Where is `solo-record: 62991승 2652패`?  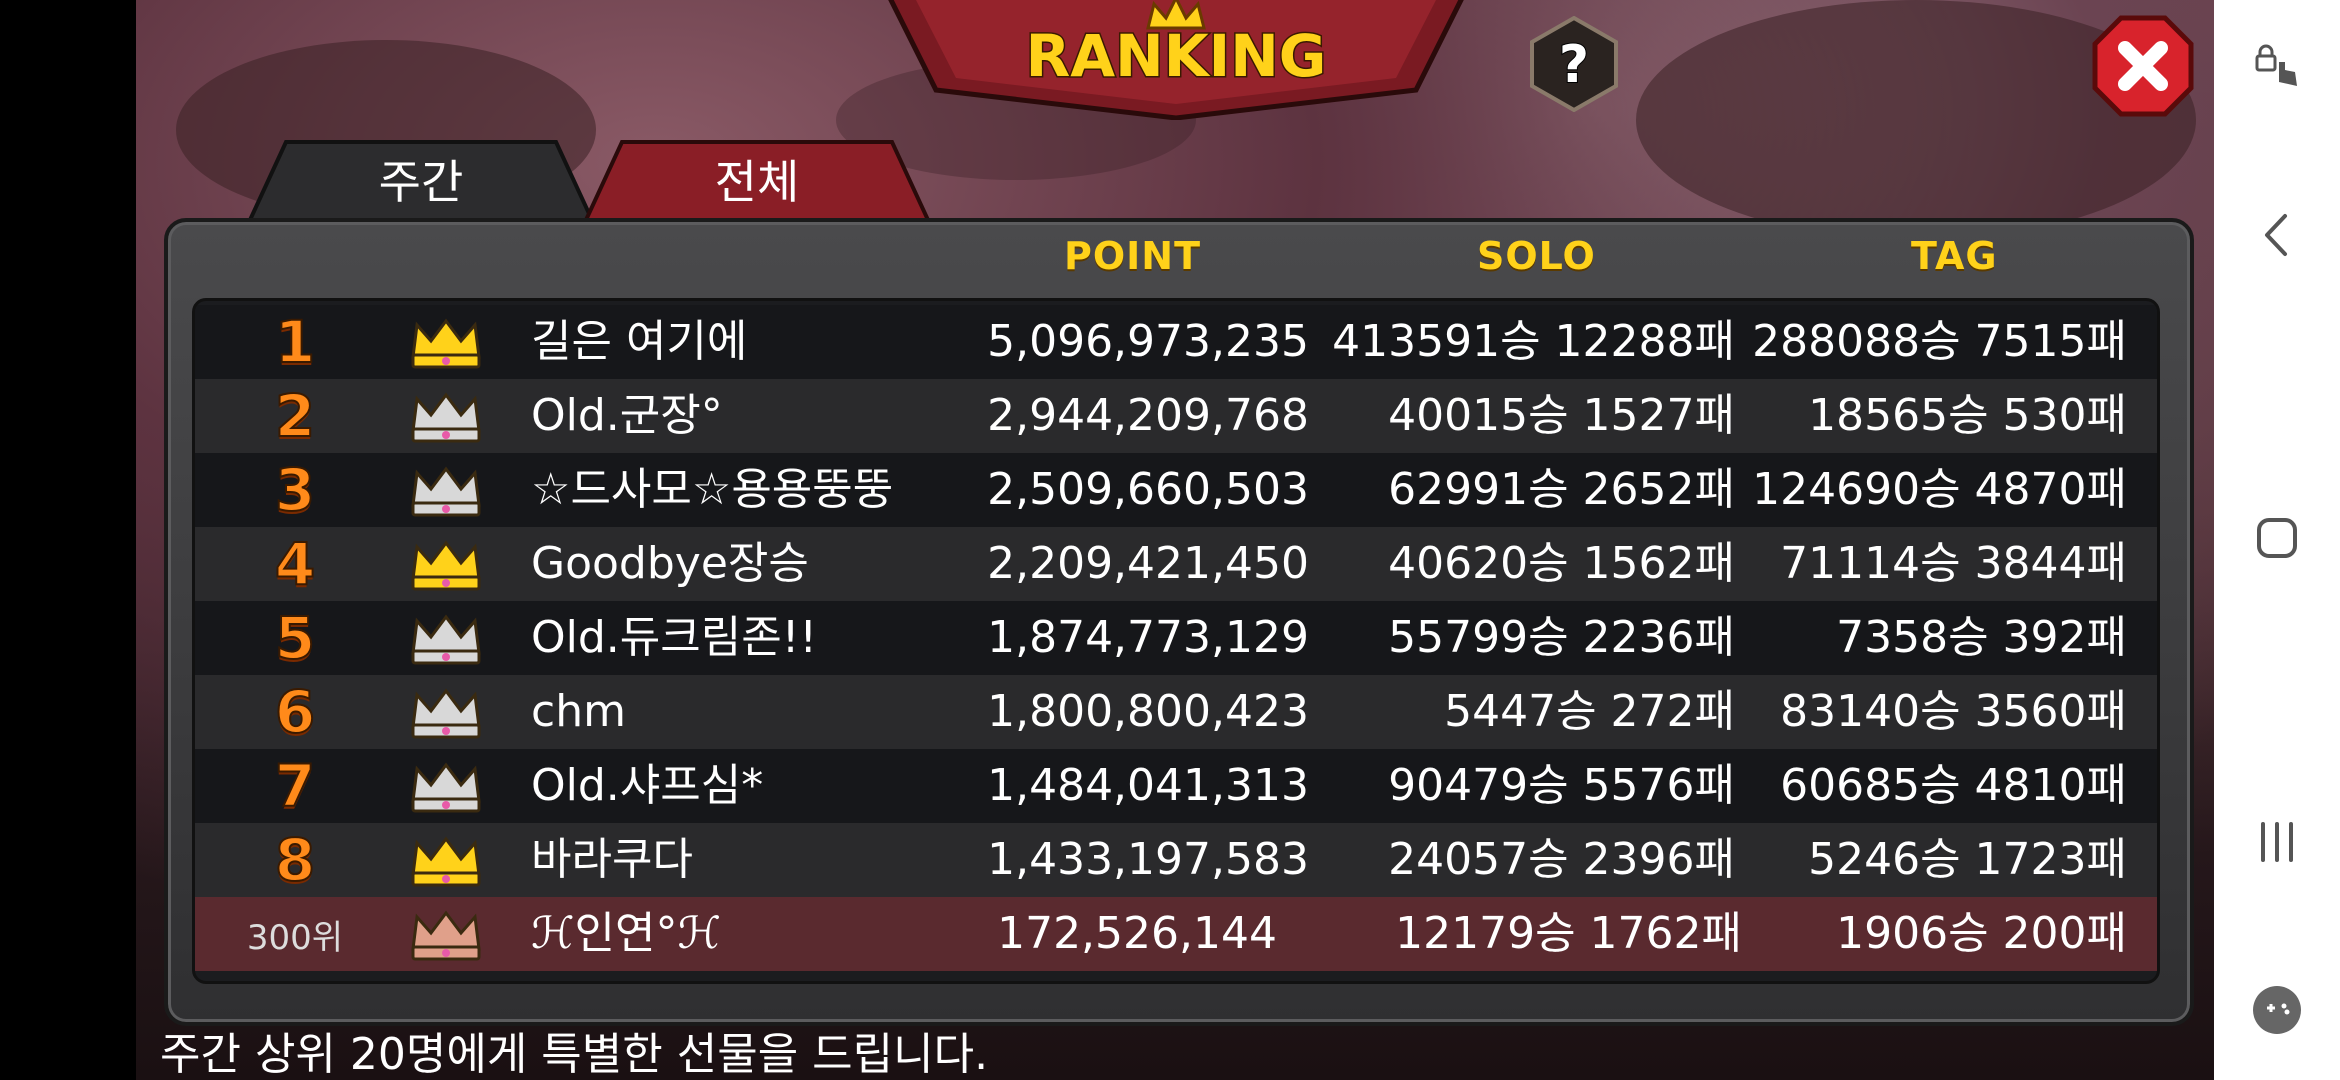
solo-record: 62991승 2652패 is located at coordinates (1561, 489).